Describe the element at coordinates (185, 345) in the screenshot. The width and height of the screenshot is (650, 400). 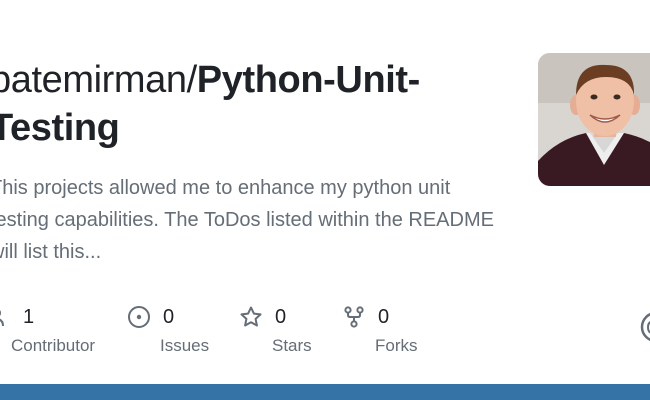
I see `stat-issues-label: Issues` at that location.